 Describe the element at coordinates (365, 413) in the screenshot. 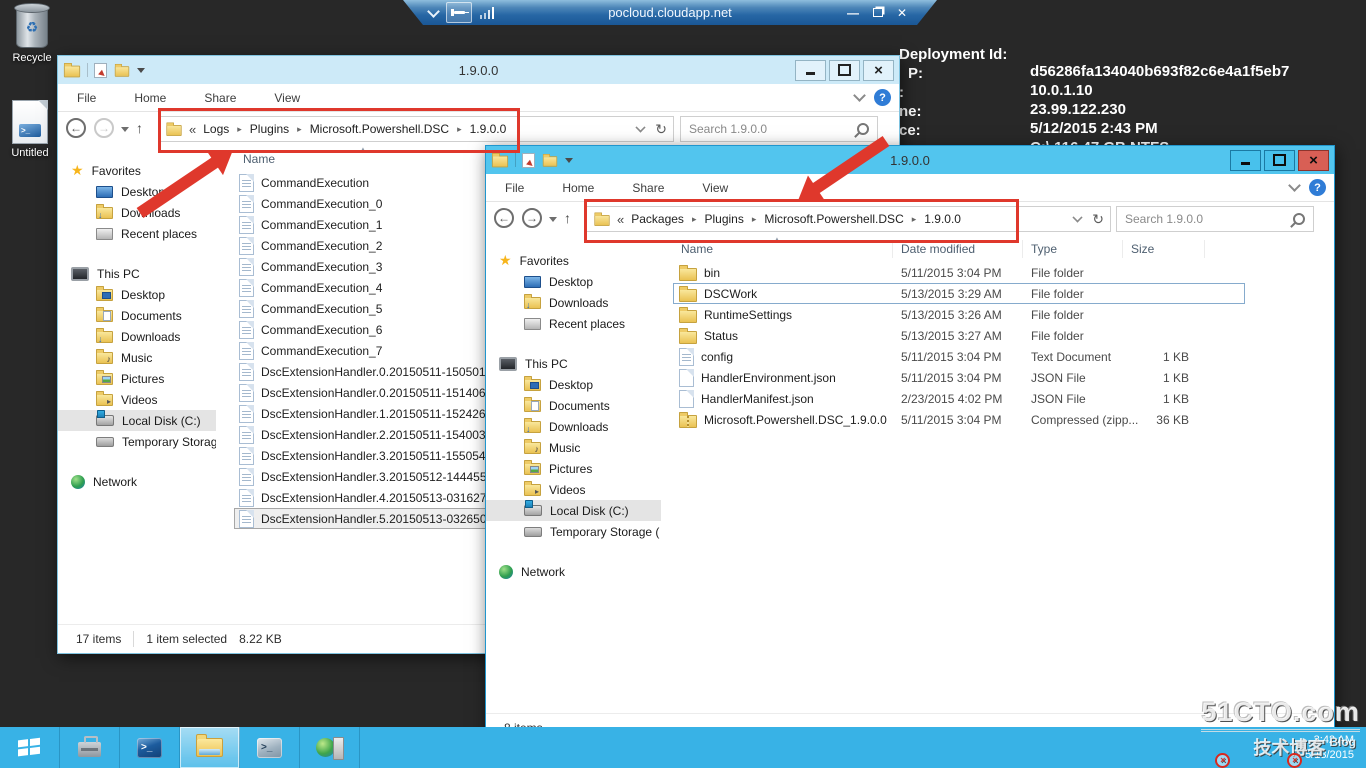

I see `file-row: DscExtensionHandler.1.20150511-152426` at that location.